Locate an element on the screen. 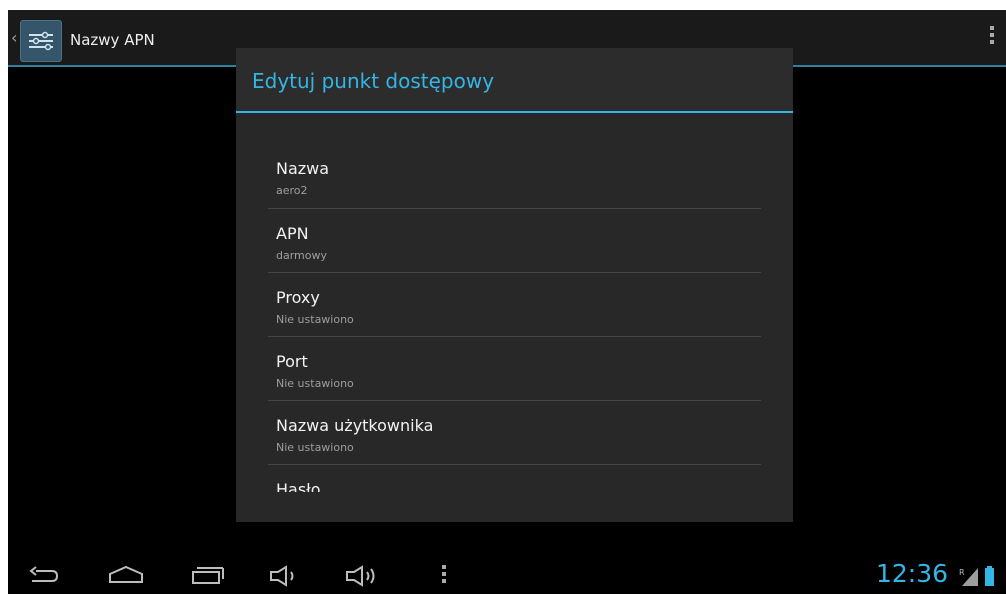 This screenshot has width=1006, height=594. pref-item-password: Hasło is located at coordinates (514, 478).